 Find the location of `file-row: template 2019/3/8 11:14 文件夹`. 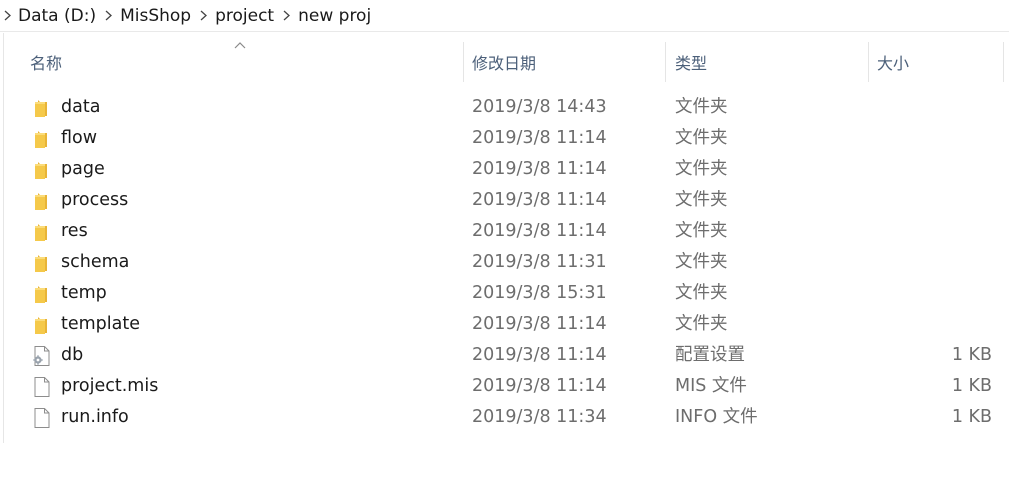

file-row: template 2019/3/8 11:14 文件夹 is located at coordinates (504, 324).